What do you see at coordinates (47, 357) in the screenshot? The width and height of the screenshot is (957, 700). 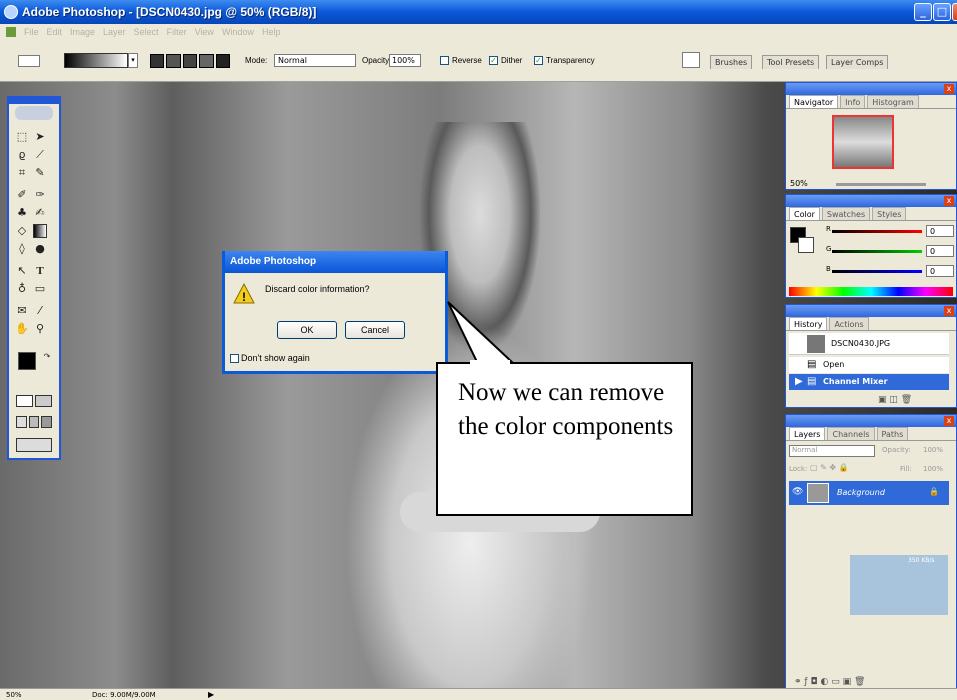 I see `swap-colors-icon: ↷` at bounding box center [47, 357].